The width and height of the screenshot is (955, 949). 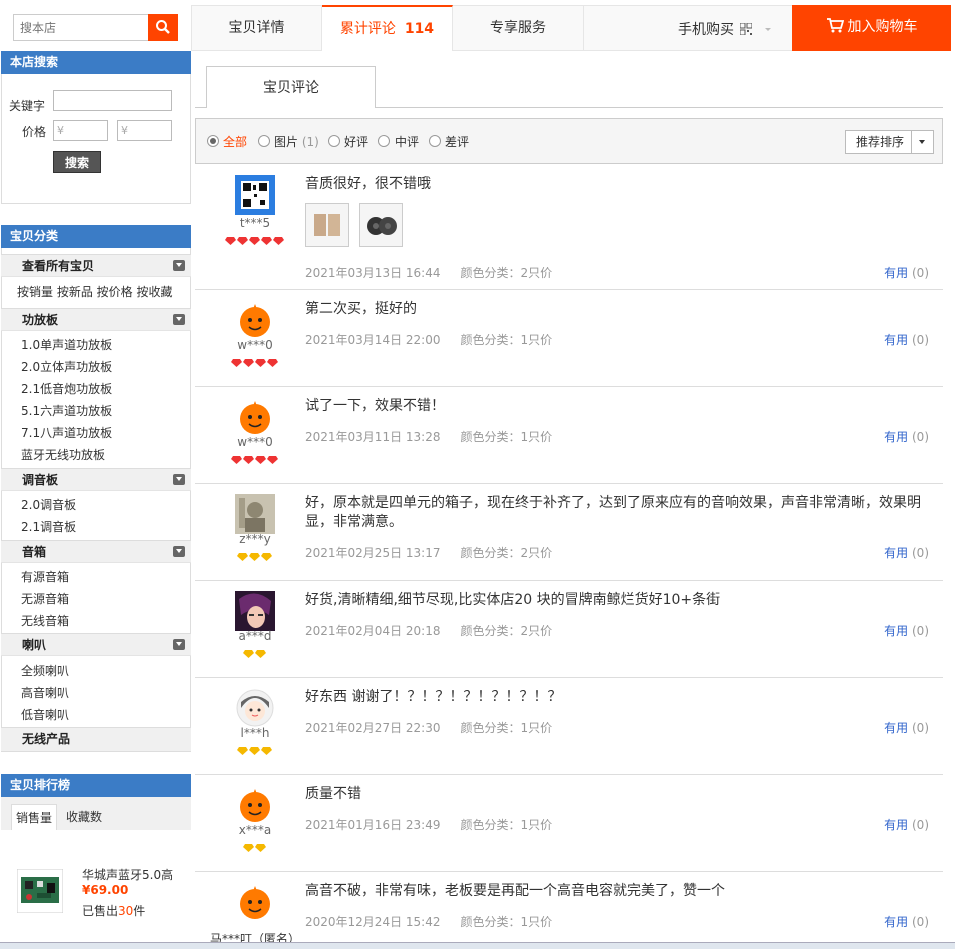 I want to click on category-group-label: 功放板, so click(x=40, y=320).